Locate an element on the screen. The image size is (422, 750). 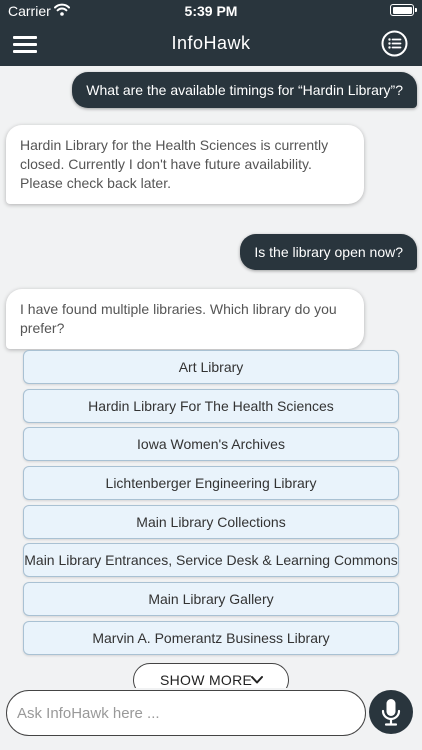
app-title: InfoHawk is located at coordinates (211, 43).